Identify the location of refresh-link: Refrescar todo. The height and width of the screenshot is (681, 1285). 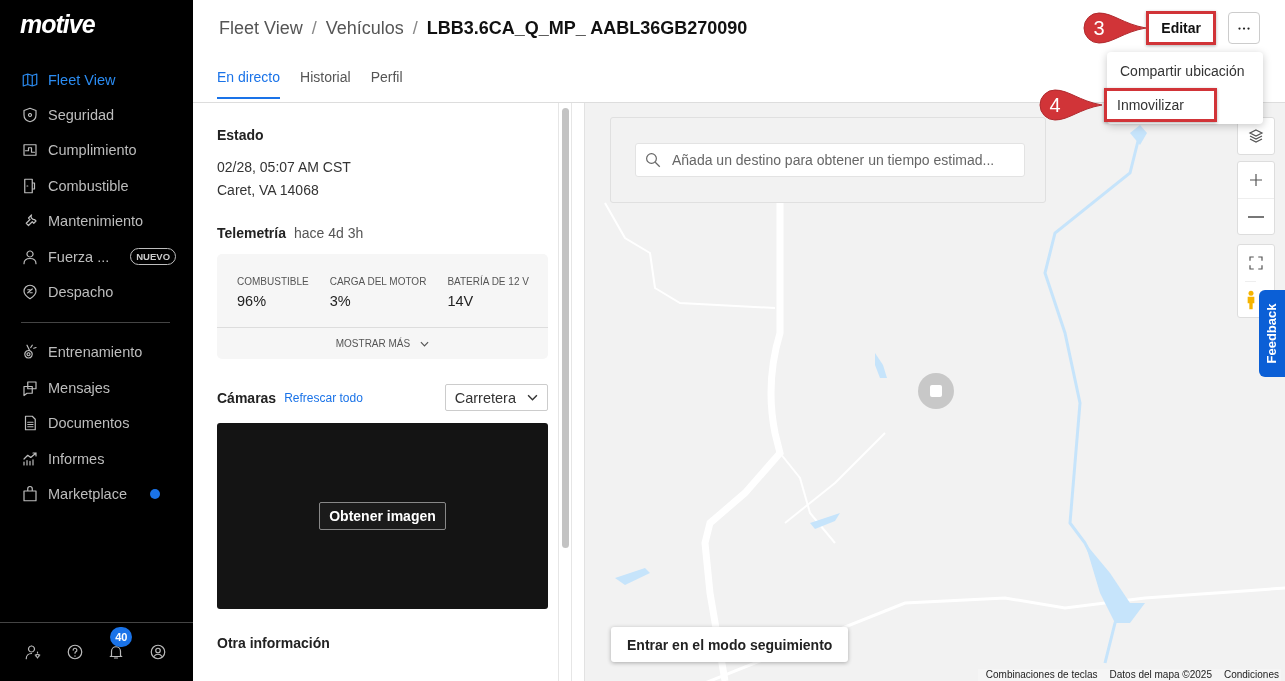
(323, 397).